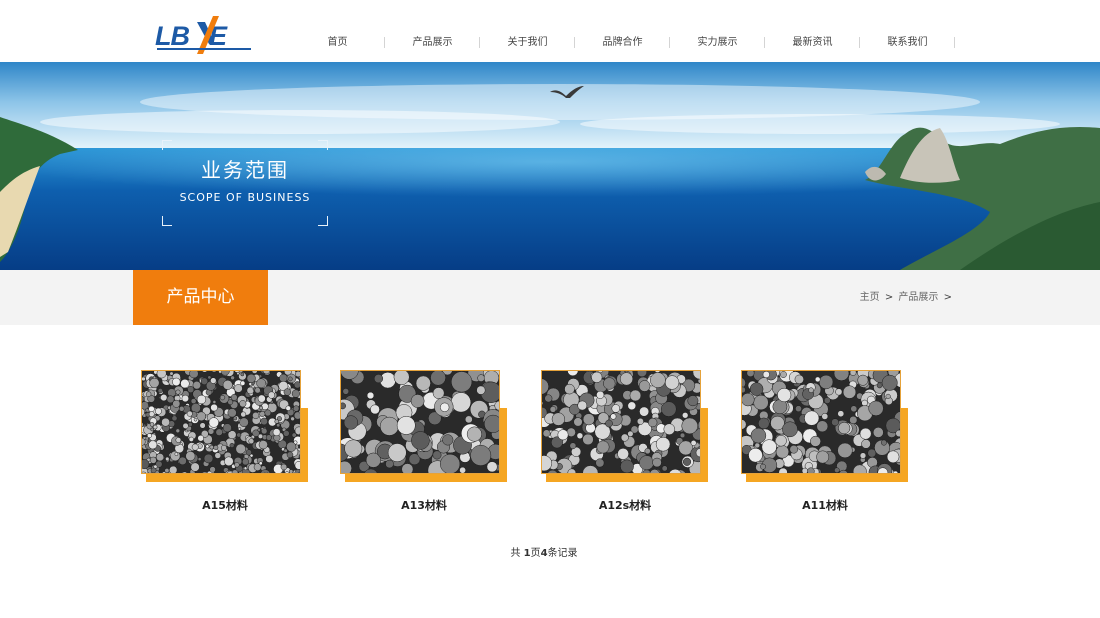  I want to click on pager-record-count: 4, so click(544, 553).